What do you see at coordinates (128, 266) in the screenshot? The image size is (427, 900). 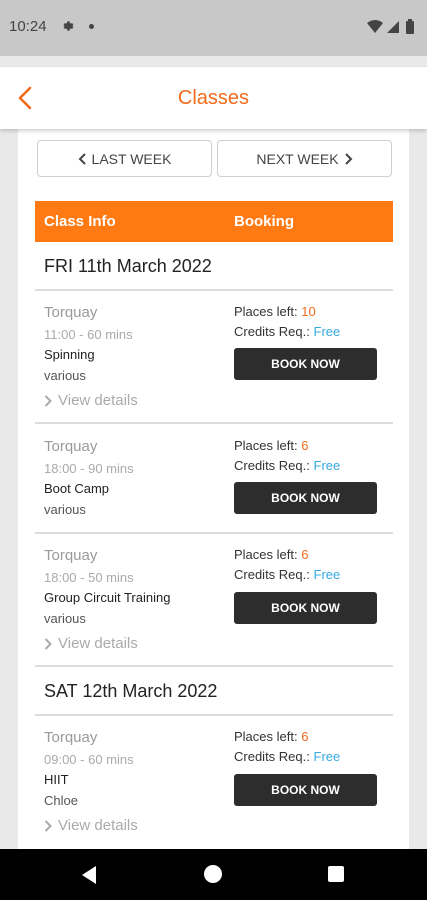 I see `day-heading: FRI 11th March 2022` at bounding box center [128, 266].